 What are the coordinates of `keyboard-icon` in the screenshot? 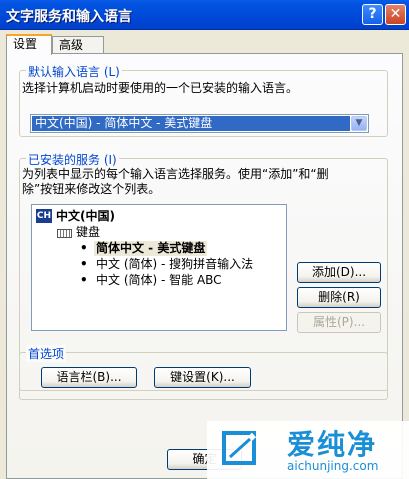 It's located at (64, 233).